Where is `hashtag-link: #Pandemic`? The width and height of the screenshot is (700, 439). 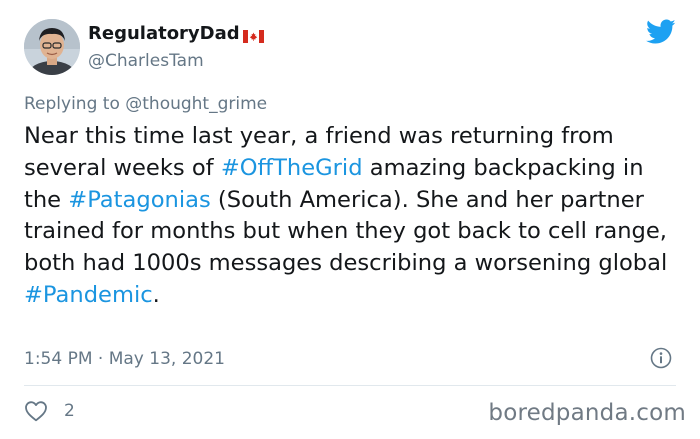 hashtag-link: #Pandemic is located at coordinates (88, 295).